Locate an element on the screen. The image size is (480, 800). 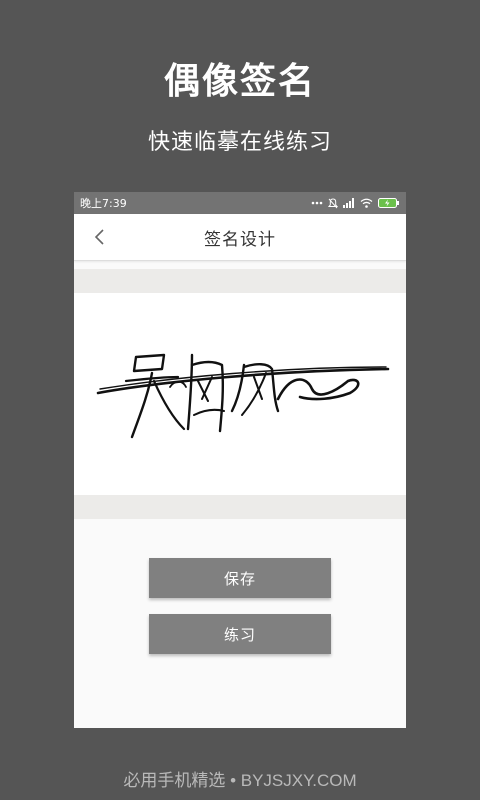
app-bar: 签名设计 is located at coordinates (240, 237).